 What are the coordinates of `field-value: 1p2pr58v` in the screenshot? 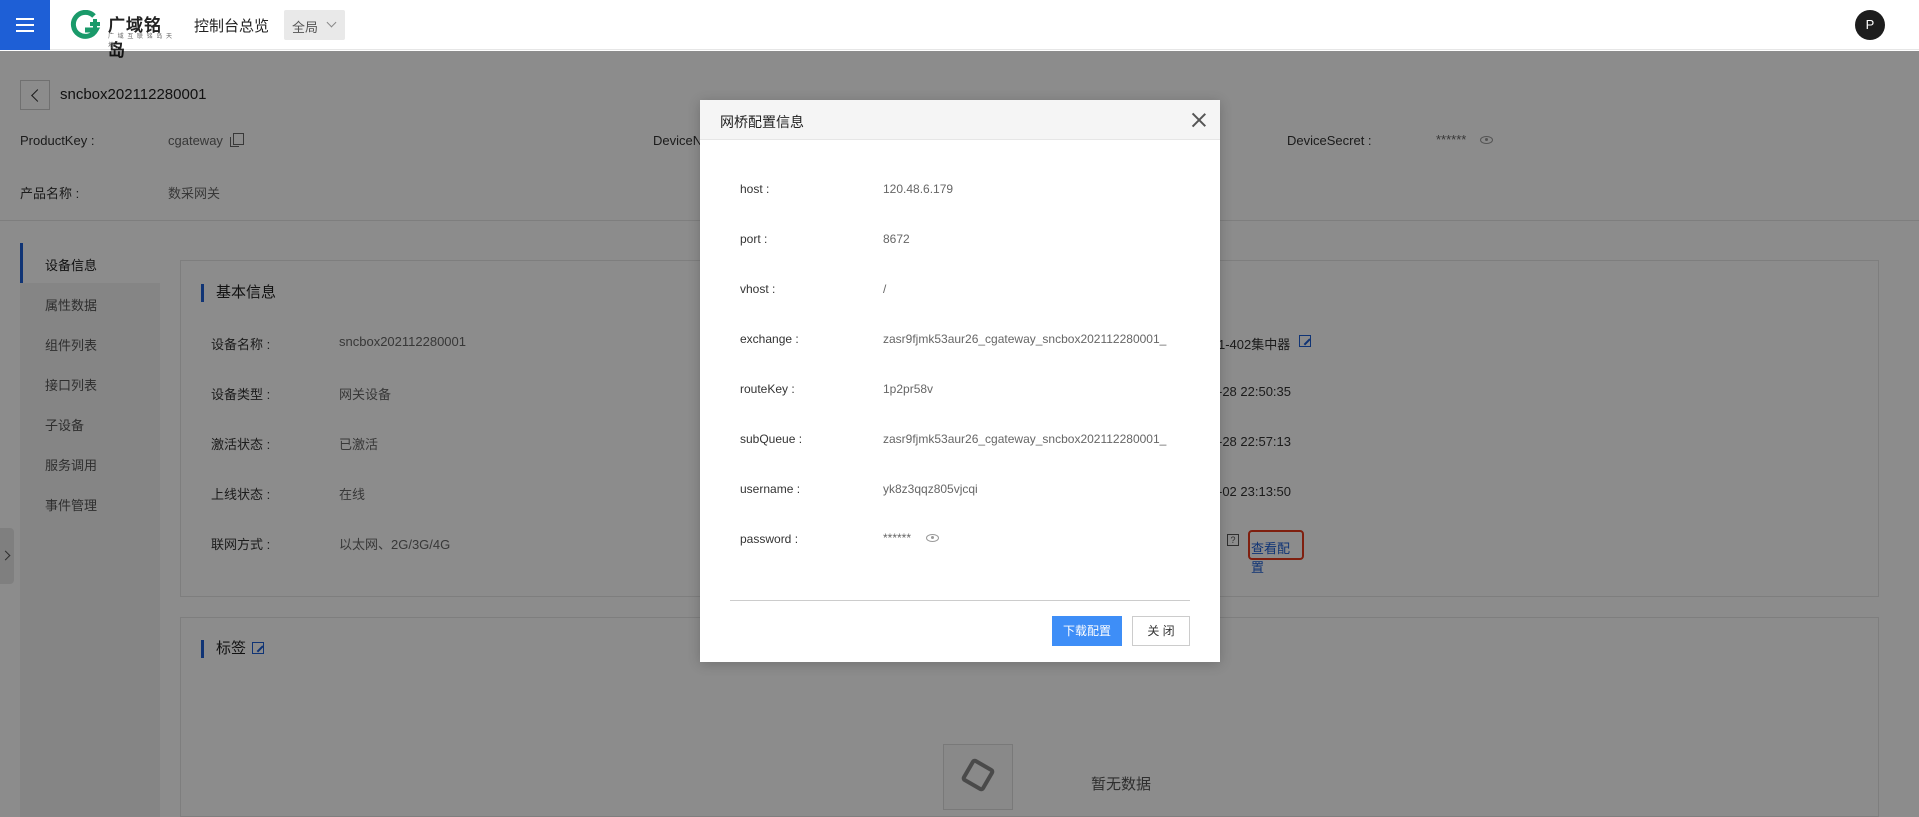 It's located at (908, 389).